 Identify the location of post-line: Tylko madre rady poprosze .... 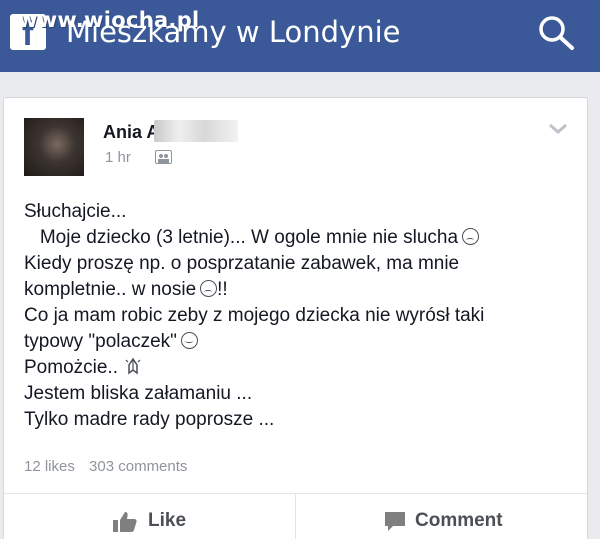
(149, 419).